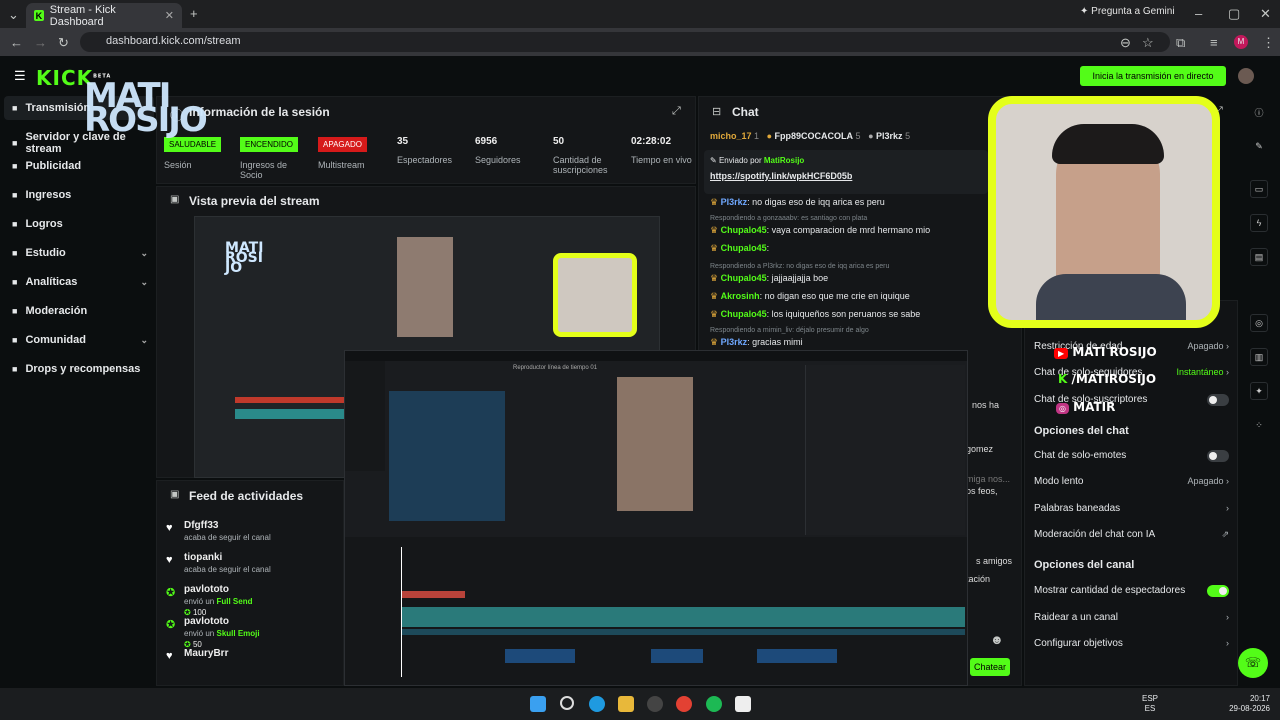  Describe the element at coordinates (683, 632) in the screenshot. I see `timeline-audio-track` at that location.